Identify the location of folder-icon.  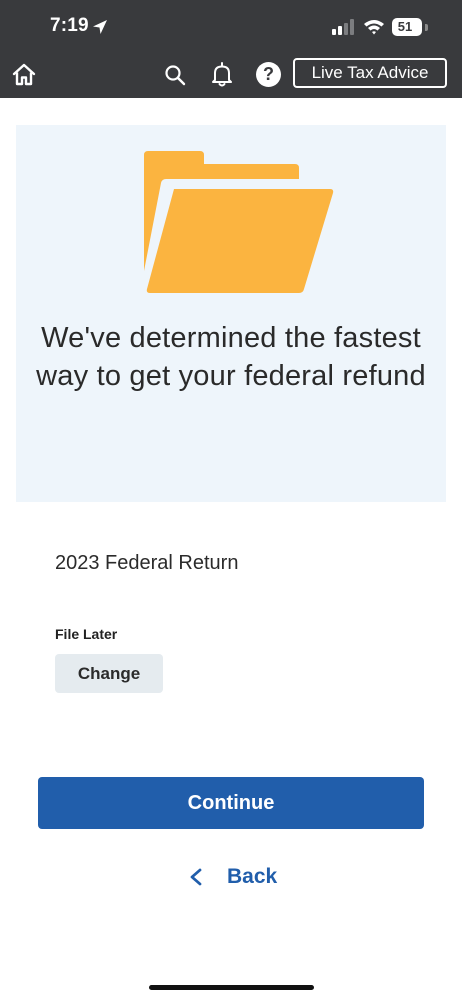
(239, 222).